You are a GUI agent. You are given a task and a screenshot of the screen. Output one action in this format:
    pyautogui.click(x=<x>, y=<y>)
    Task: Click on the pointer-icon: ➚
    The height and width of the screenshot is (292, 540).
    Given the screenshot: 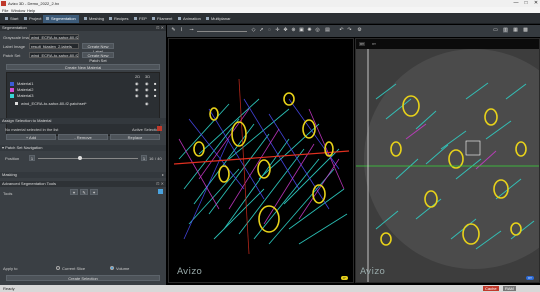 What is the action you would take?
    pyautogui.click(x=261, y=30)
    